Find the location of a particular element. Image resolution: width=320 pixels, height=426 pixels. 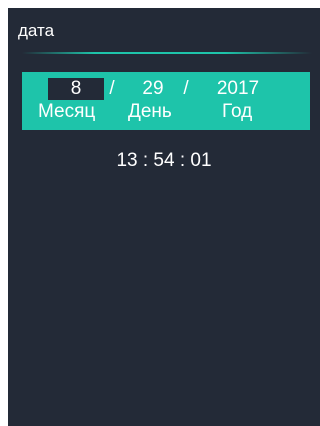

year-field: 2017 is located at coordinates (238, 89).